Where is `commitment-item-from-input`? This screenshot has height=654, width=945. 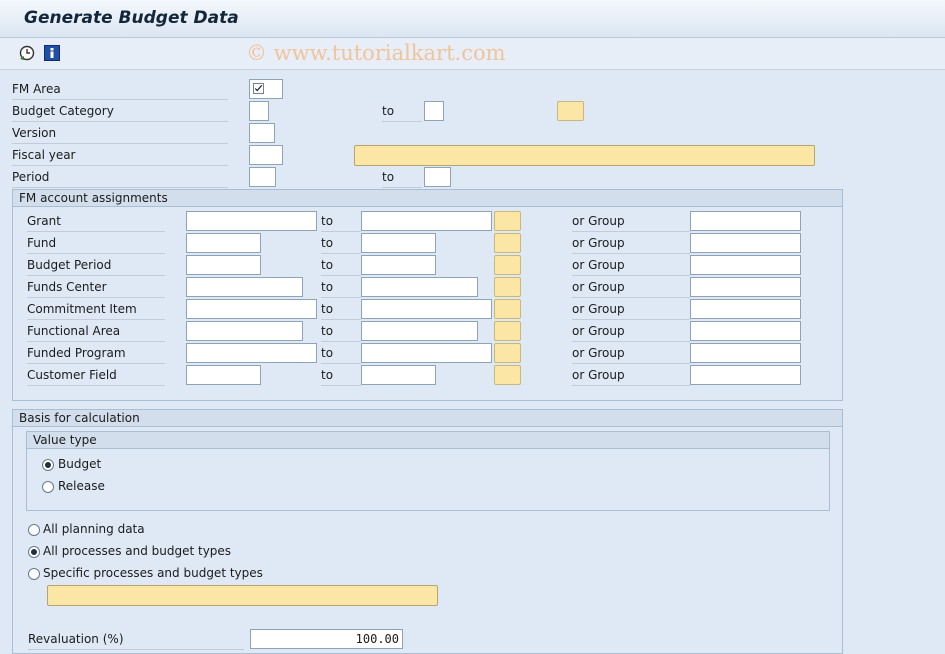
commitment-item-from-input is located at coordinates (251, 309).